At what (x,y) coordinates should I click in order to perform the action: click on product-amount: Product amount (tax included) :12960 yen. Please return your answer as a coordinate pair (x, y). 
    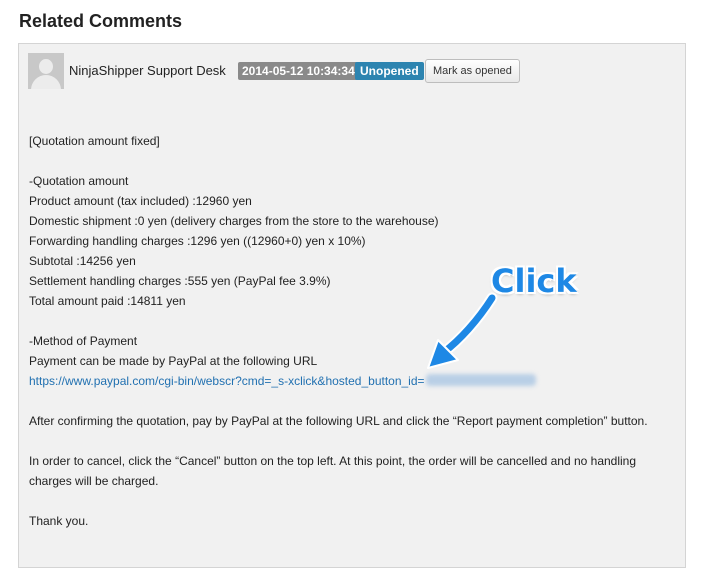
    Looking at the image, I should click on (140, 201).